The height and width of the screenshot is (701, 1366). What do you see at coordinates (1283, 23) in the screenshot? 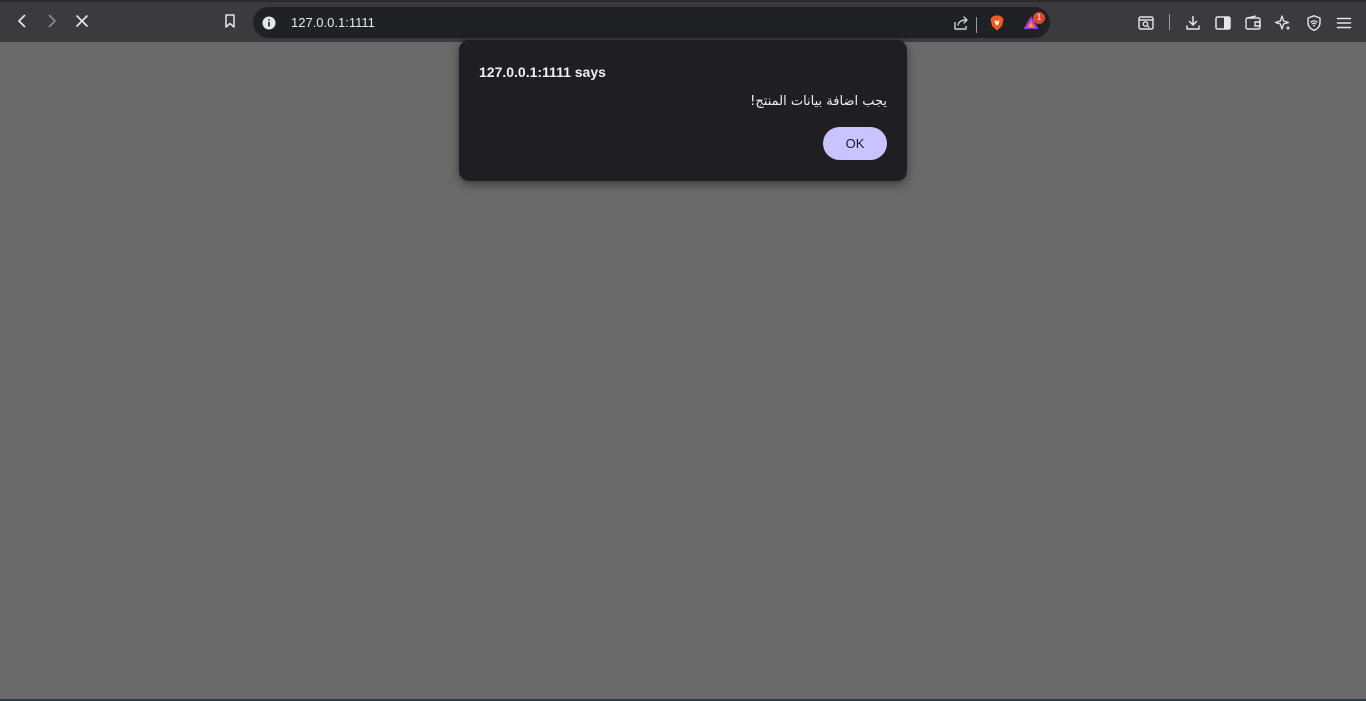
I see `leo-ai-icon` at bounding box center [1283, 23].